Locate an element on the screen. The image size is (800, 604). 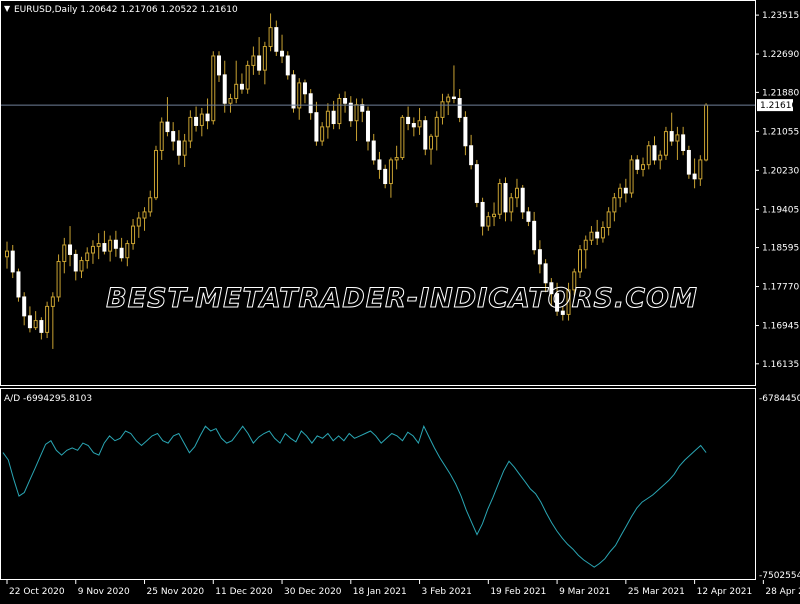
watermark-text: BEST-METATRADER-INDICATORS.COM is located at coordinates (402, 298).